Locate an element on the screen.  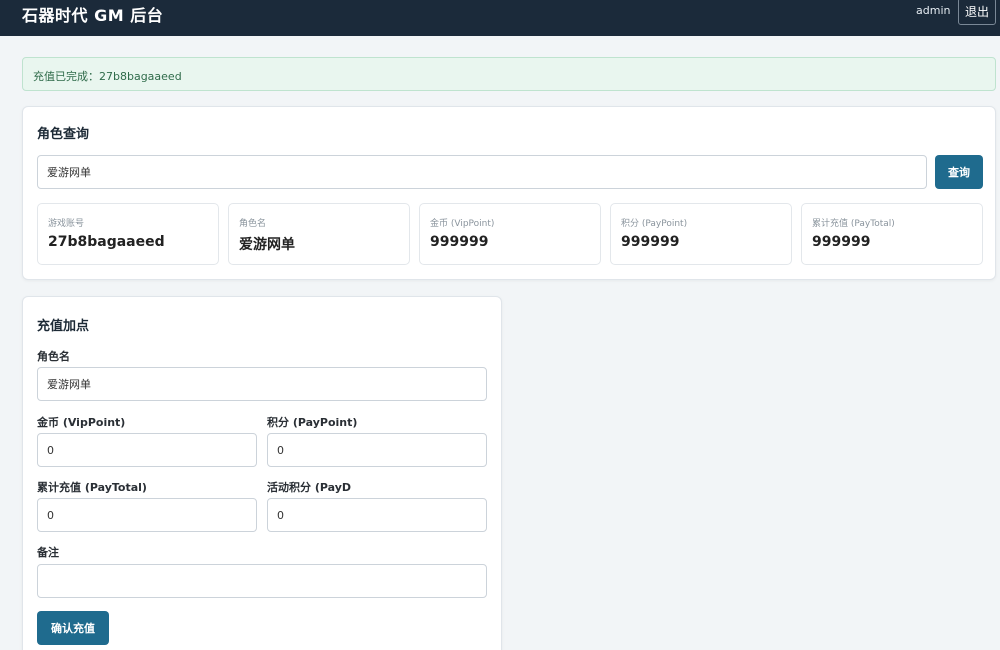
stat-label: 角色名 is located at coordinates (253, 224).